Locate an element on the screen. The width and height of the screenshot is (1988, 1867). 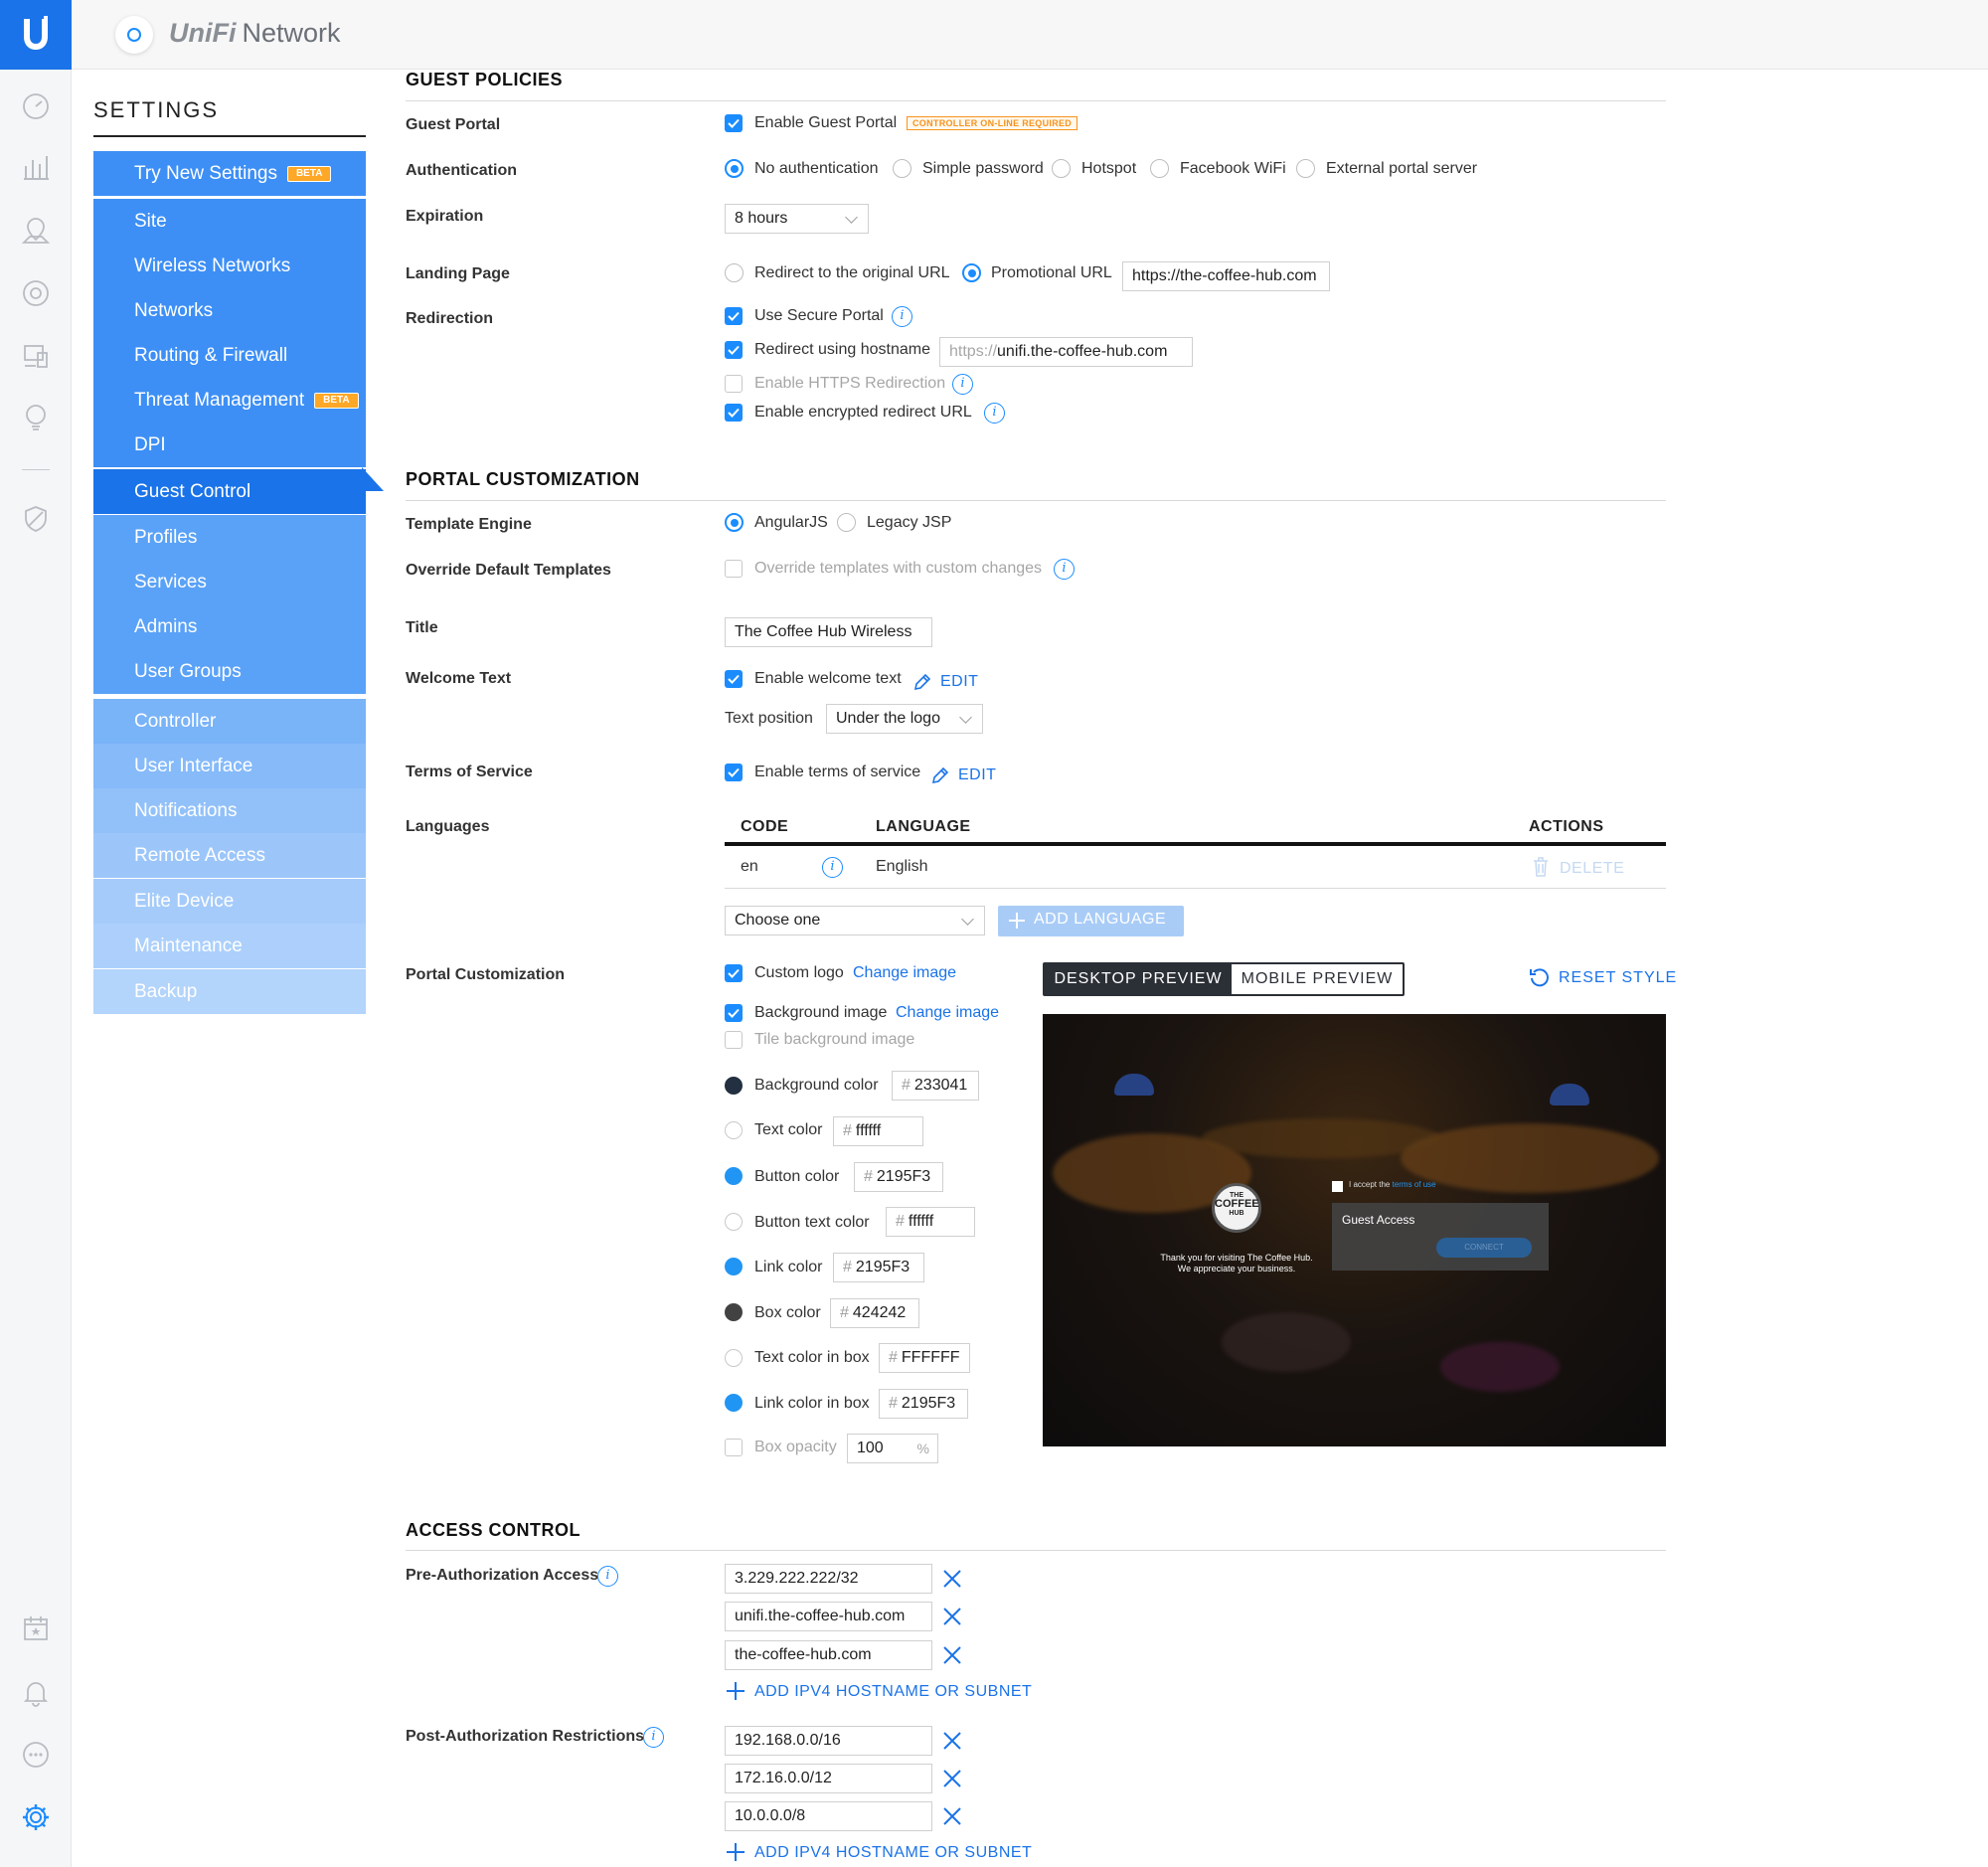
sidebar-item-try-new-settings: Try New Settings BETA is located at coordinates (229, 173).